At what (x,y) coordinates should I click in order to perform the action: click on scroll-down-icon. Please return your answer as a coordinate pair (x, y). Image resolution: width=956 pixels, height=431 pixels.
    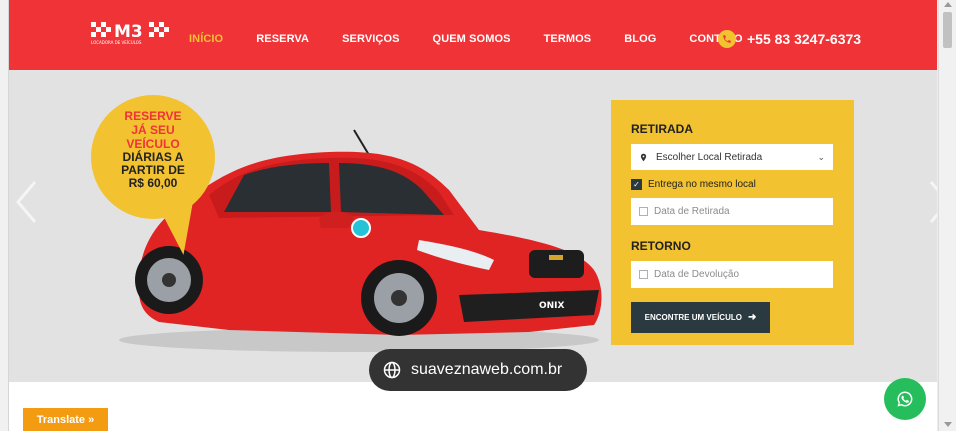
    Looking at the image, I should click on (948, 424).